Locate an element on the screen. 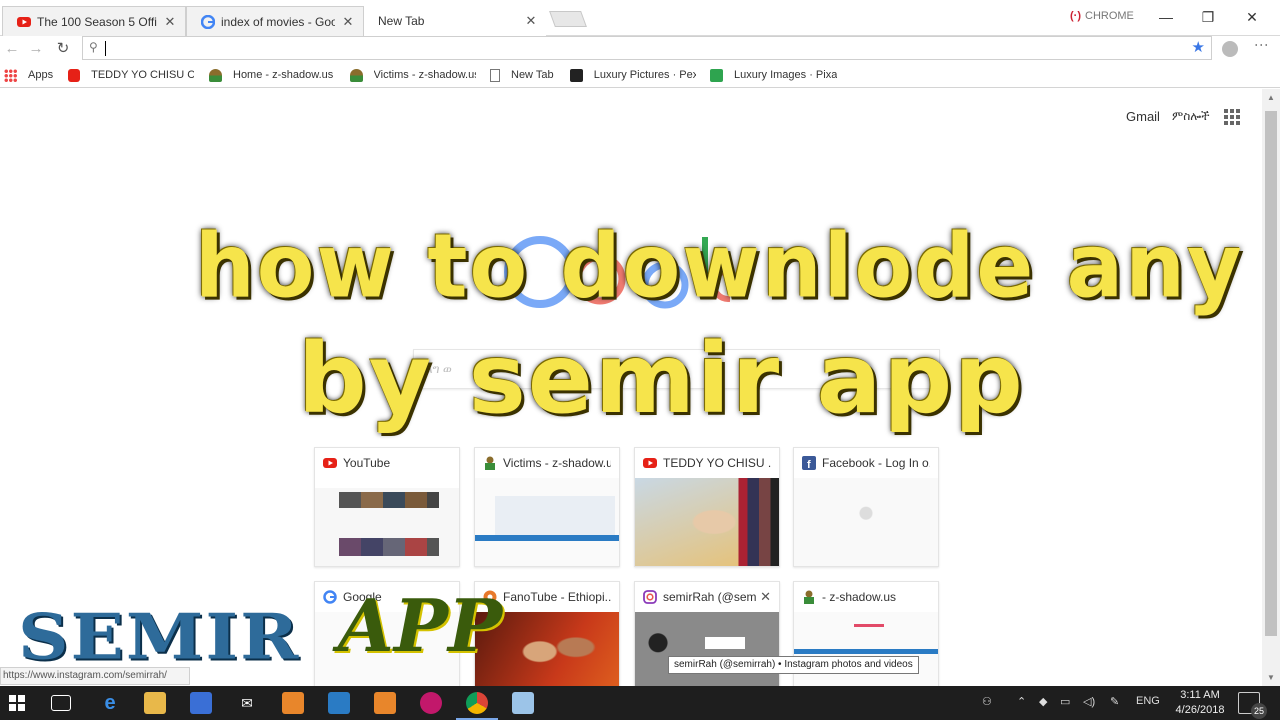 The width and height of the screenshot is (1280, 720). app-orange2-icon is located at coordinates (385, 703).